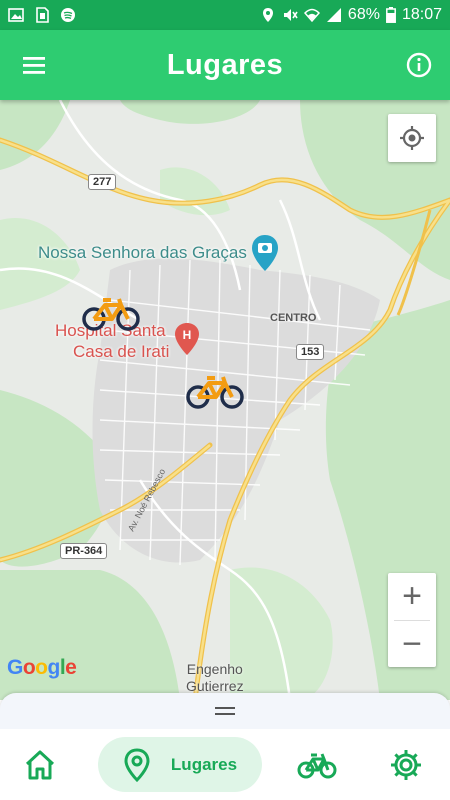  What do you see at coordinates (333, 15) in the screenshot?
I see `signal-icon` at bounding box center [333, 15].